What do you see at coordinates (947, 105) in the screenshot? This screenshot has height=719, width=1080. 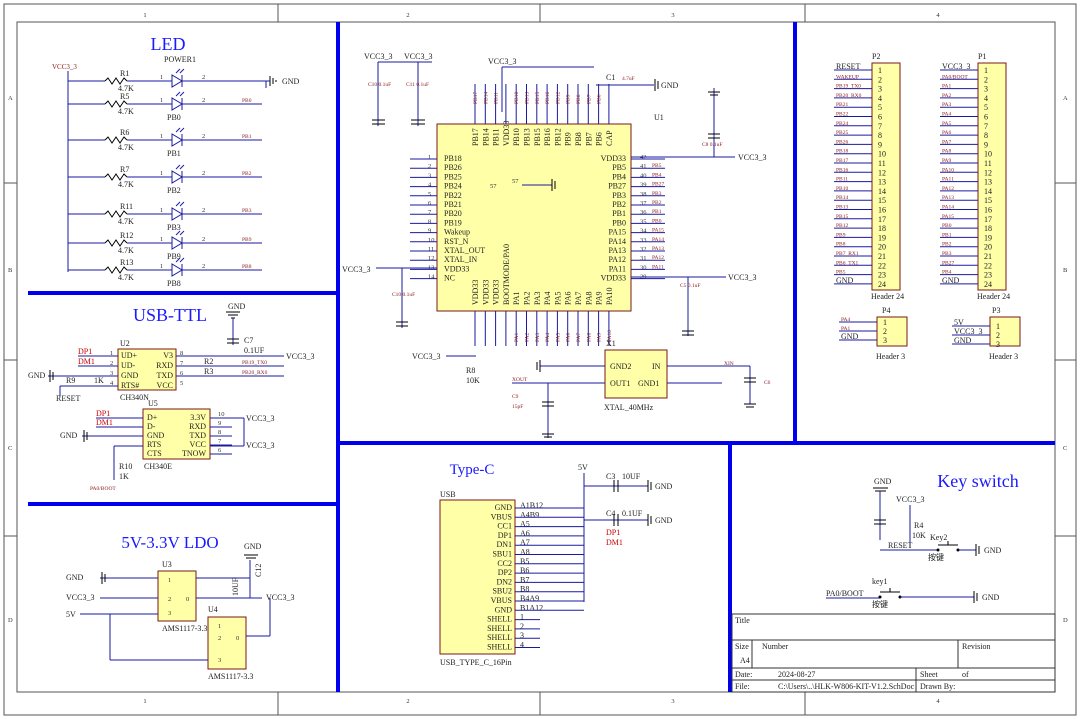 I see `header-net-label: PA3` at bounding box center [947, 105].